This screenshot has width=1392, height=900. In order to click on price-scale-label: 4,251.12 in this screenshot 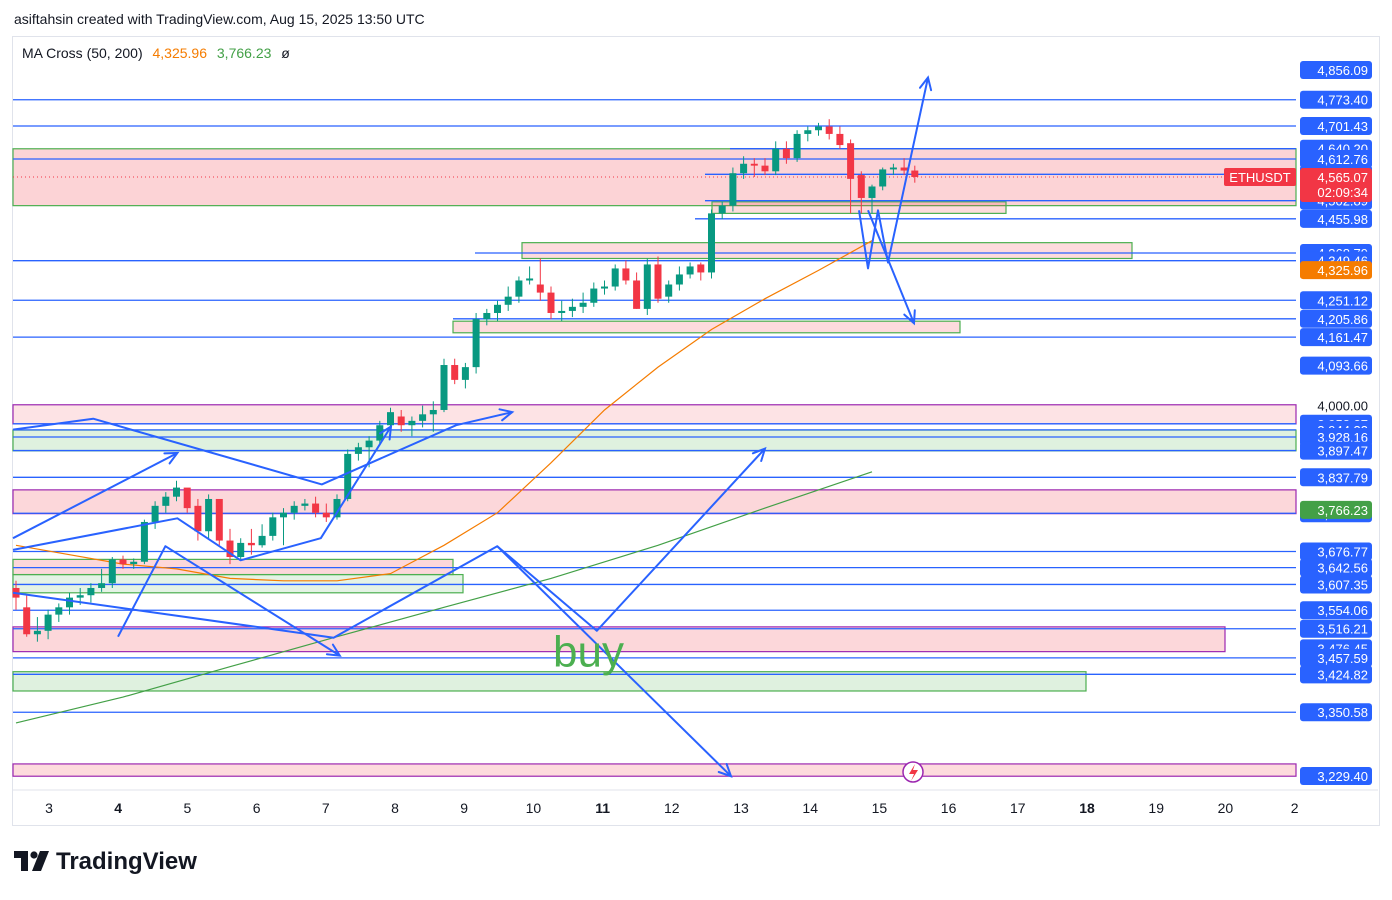, I will do `click(1342, 300)`.